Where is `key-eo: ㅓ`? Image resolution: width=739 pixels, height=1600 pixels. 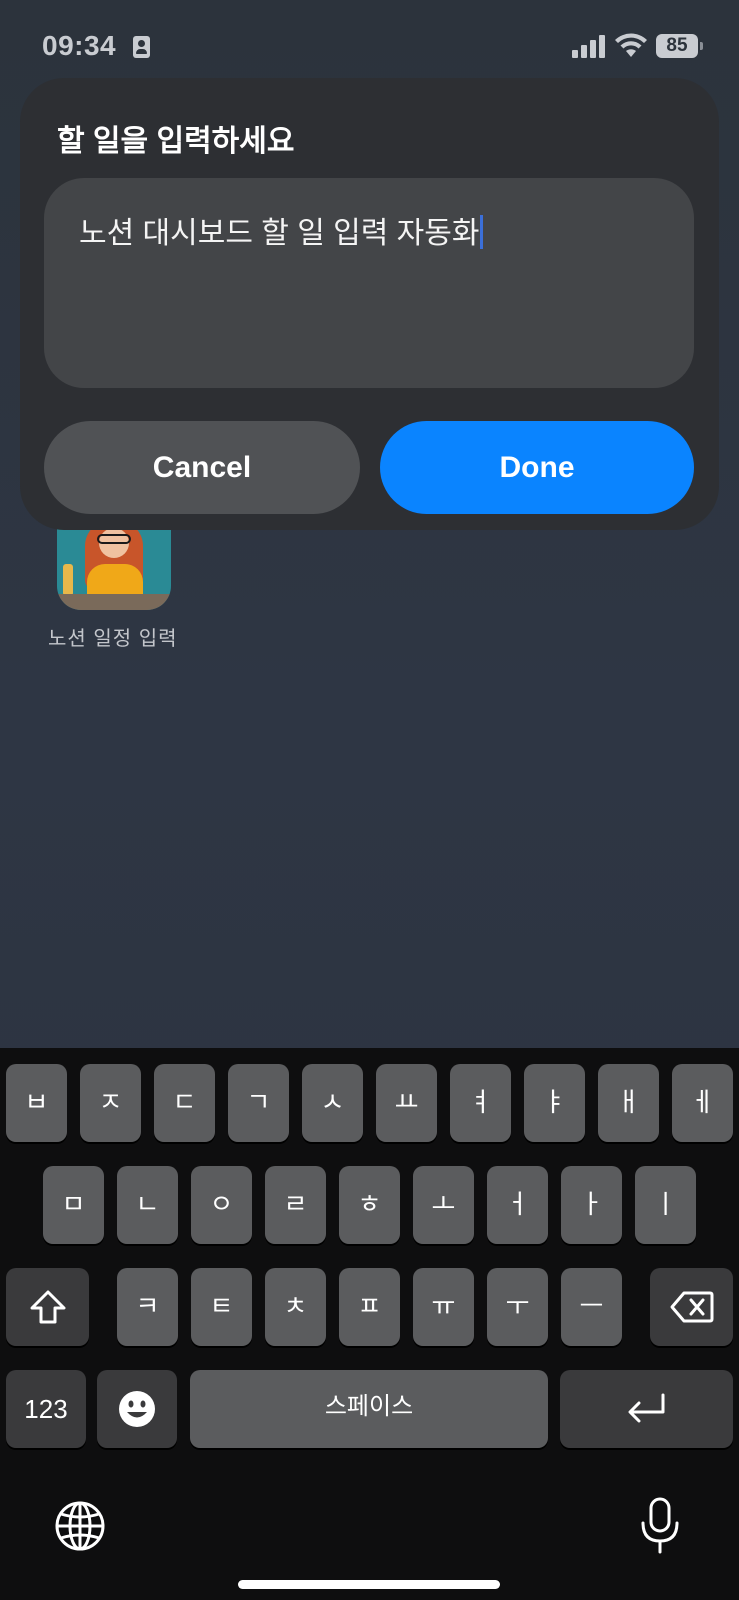 key-eo: ㅓ is located at coordinates (517, 1205).